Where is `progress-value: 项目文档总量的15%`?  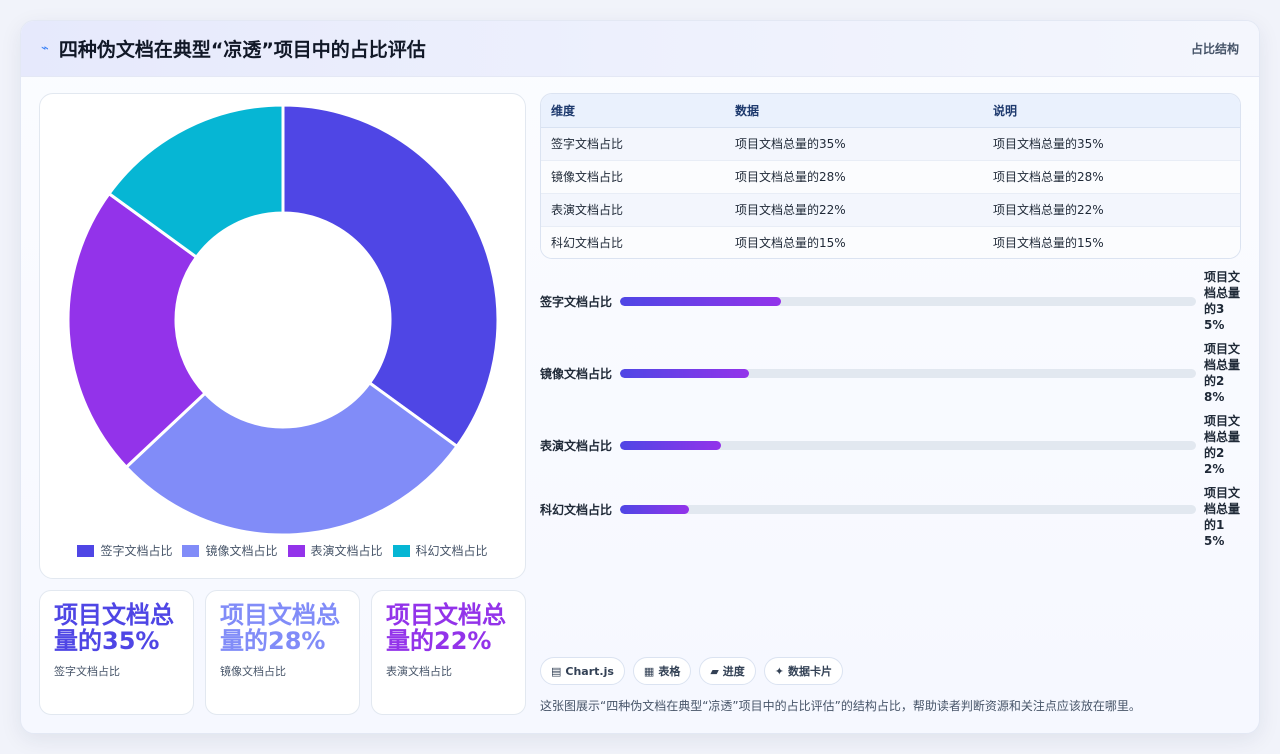
progress-value: 项目文档总量的15% is located at coordinates (1222, 517).